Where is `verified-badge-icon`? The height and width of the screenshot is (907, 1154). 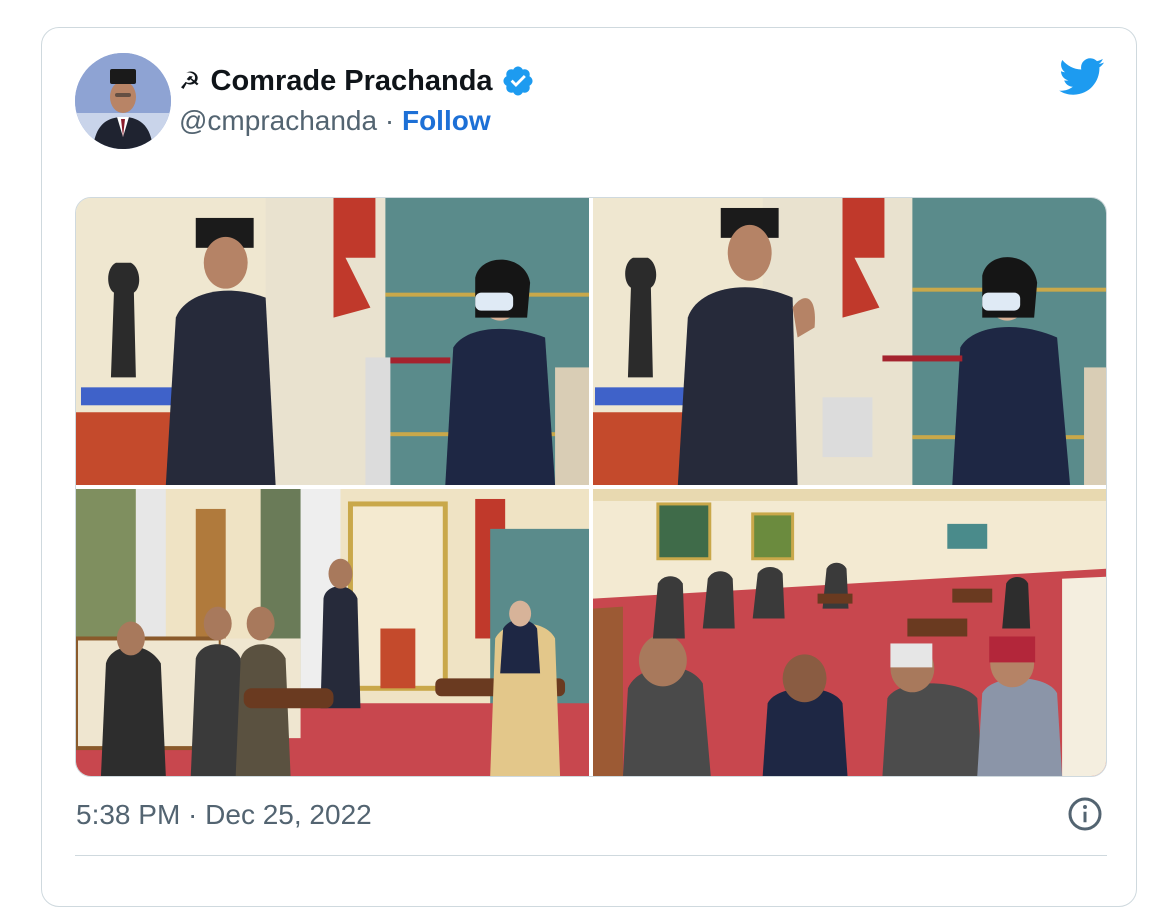
verified-badge-icon is located at coordinates (518, 81).